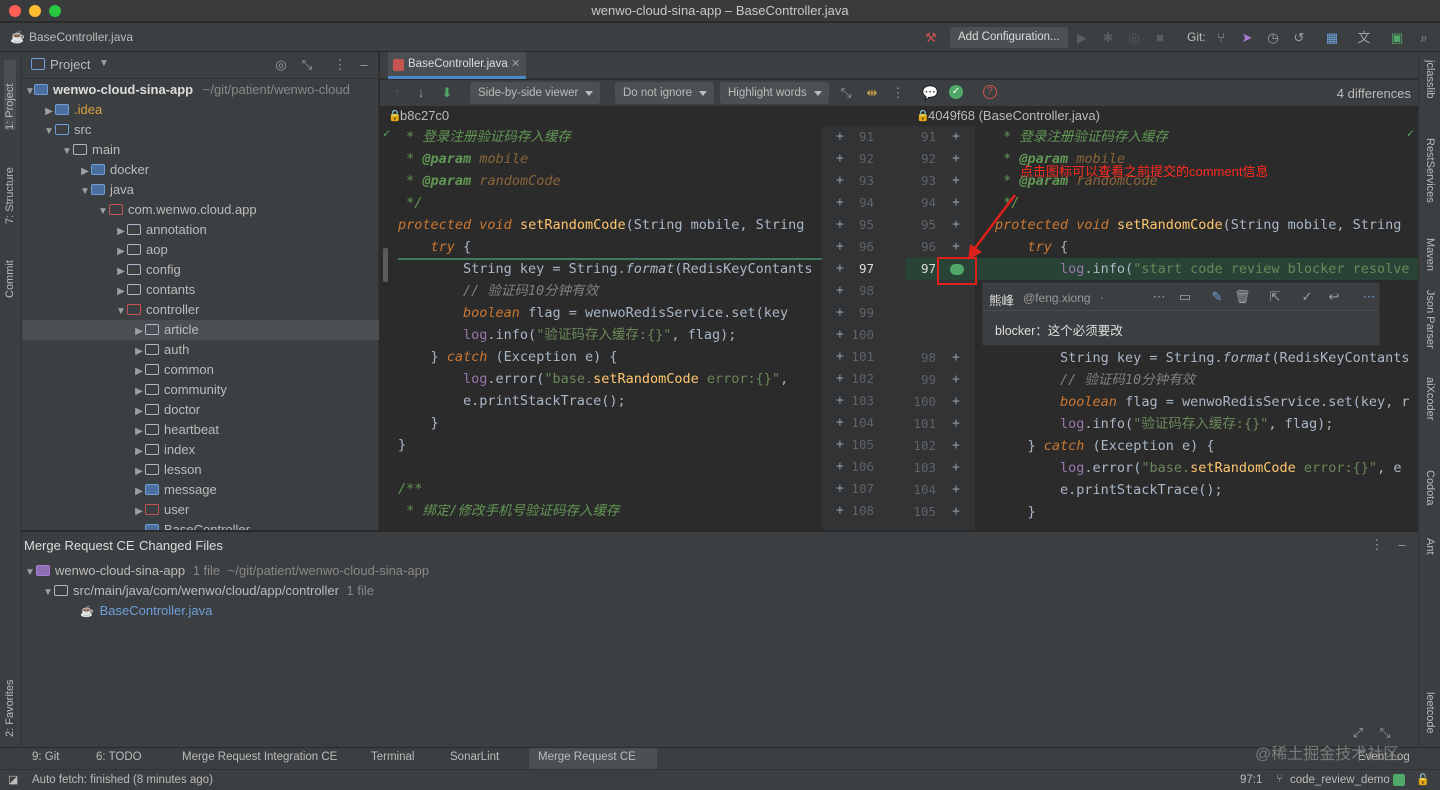  Describe the element at coordinates (587, 757) in the screenshot. I see `tool-merge-request-ce: Merge Request CE` at that location.